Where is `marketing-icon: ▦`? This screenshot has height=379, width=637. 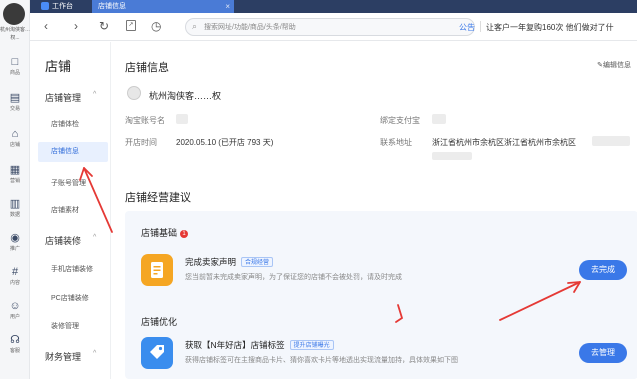 marketing-icon: ▦ is located at coordinates (15, 170).